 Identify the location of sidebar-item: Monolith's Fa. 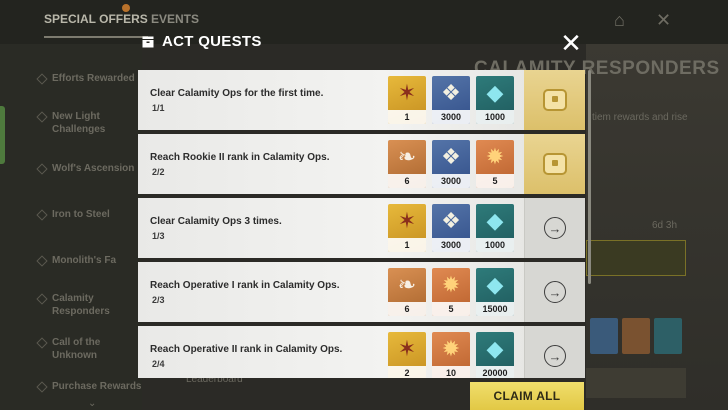
(97, 260).